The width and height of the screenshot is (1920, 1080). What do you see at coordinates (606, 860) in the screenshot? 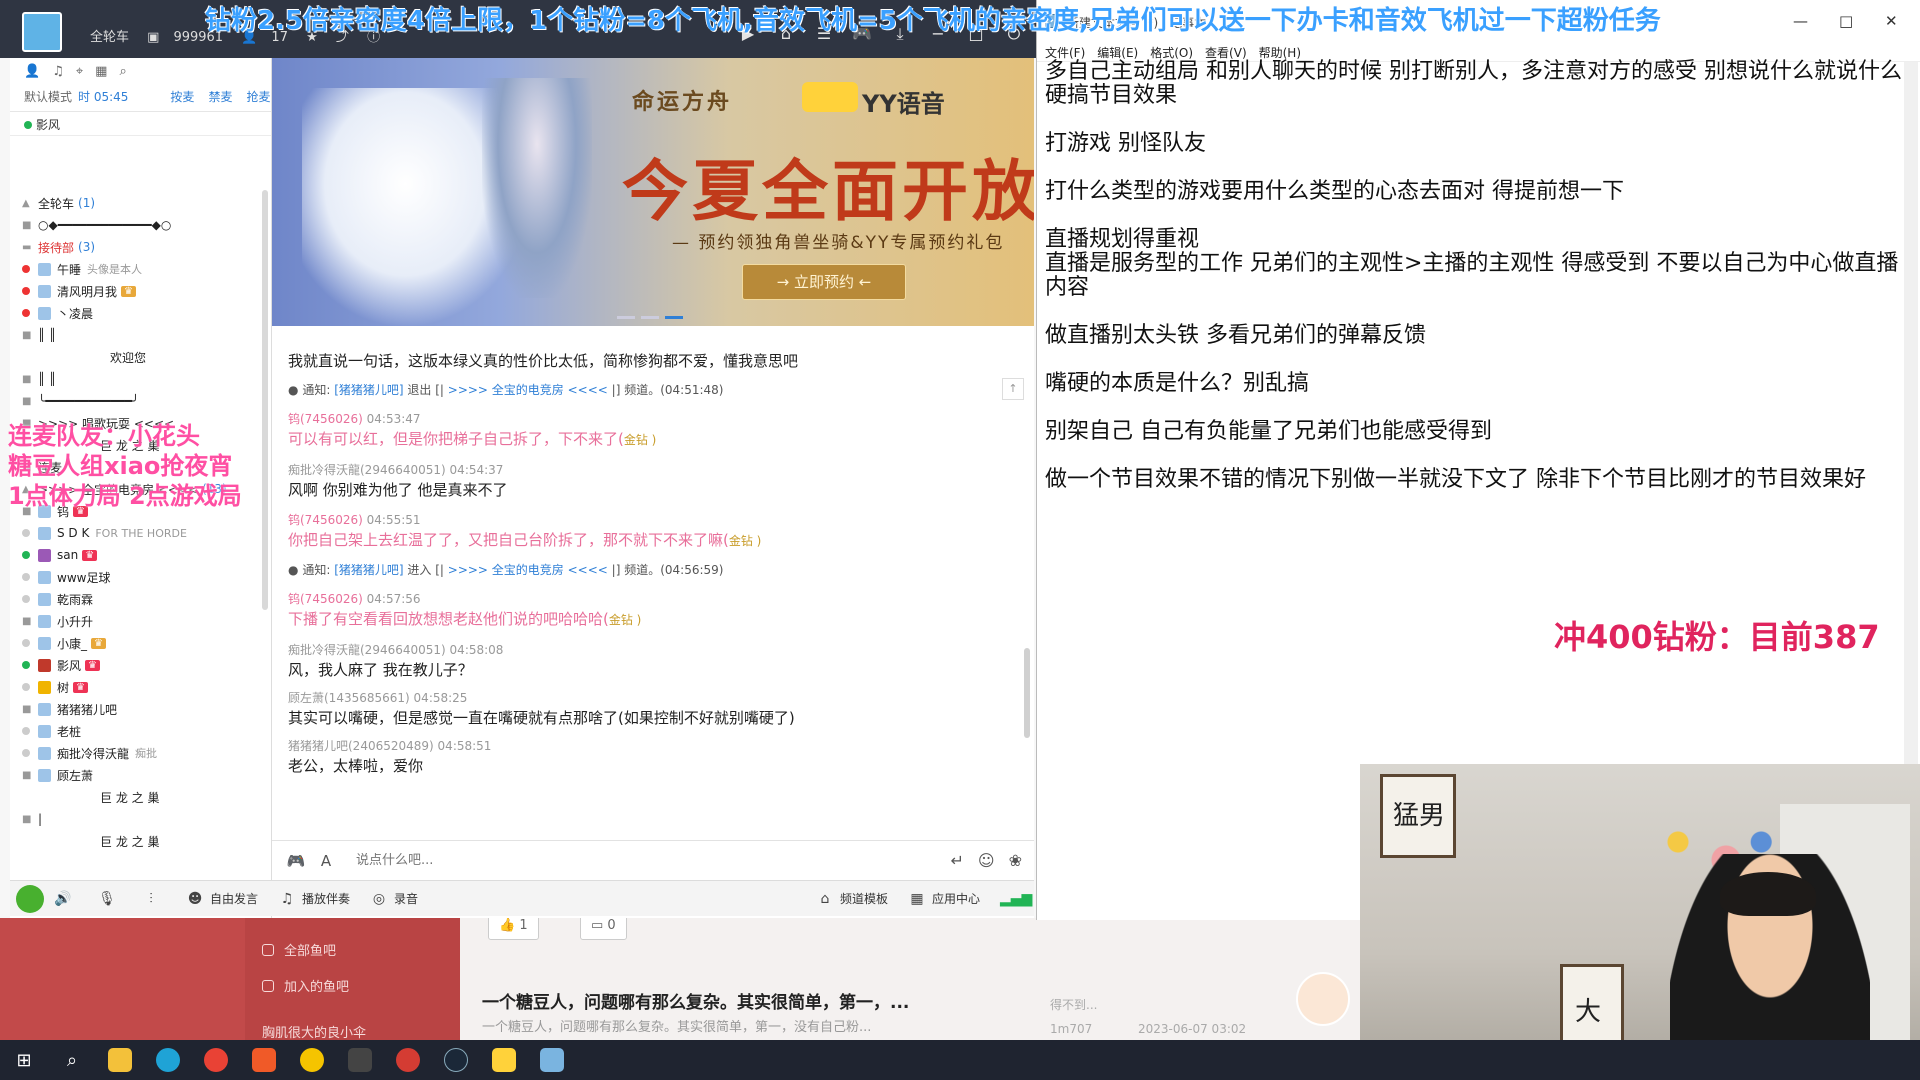
I see `chat-input` at bounding box center [606, 860].